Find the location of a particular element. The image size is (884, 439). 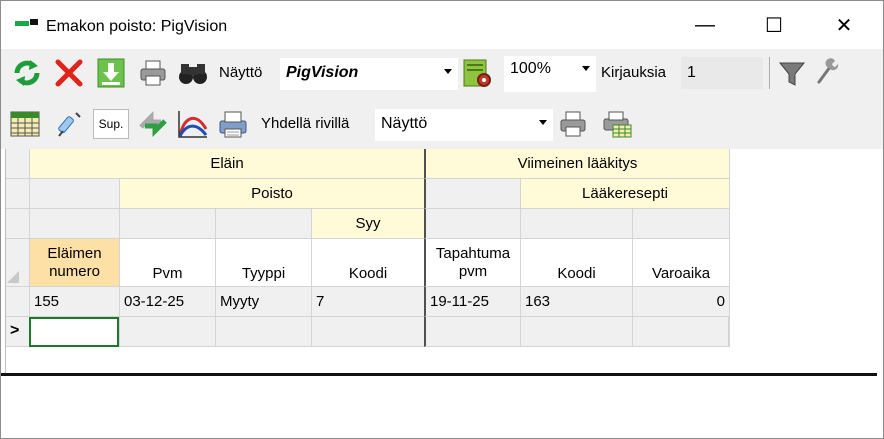

column-header-laake-koodi: Koodi is located at coordinates (576, 263).